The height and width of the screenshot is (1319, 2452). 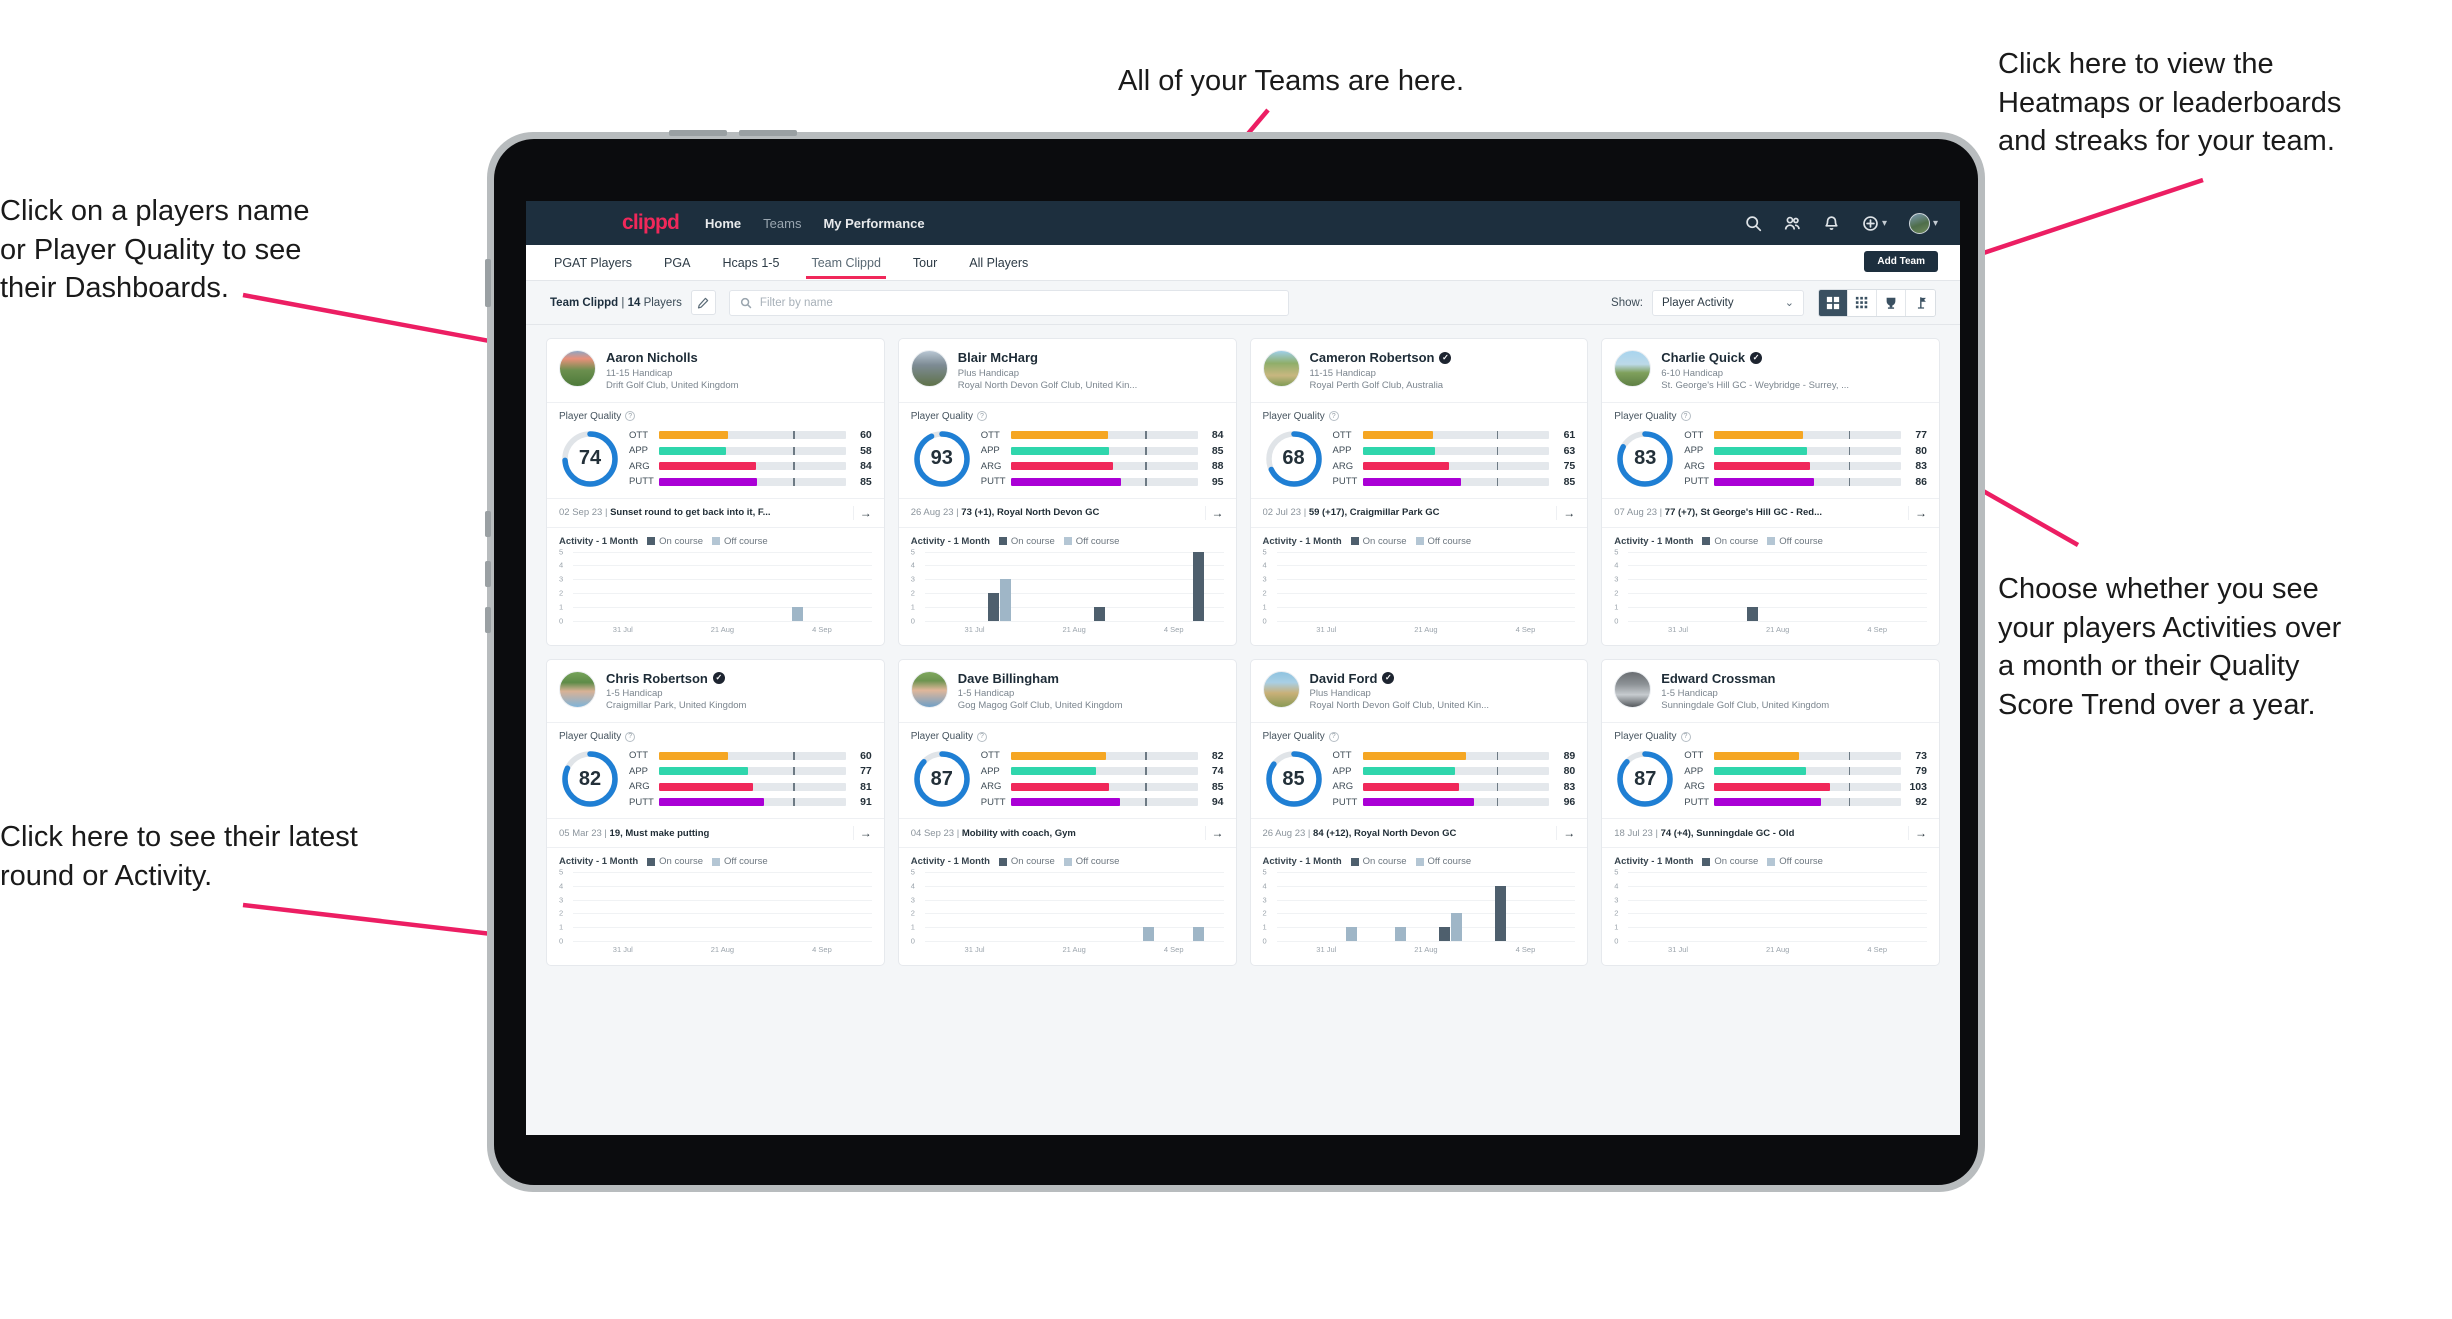 What do you see at coordinates (1753, 223) in the screenshot?
I see `search-icon` at bounding box center [1753, 223].